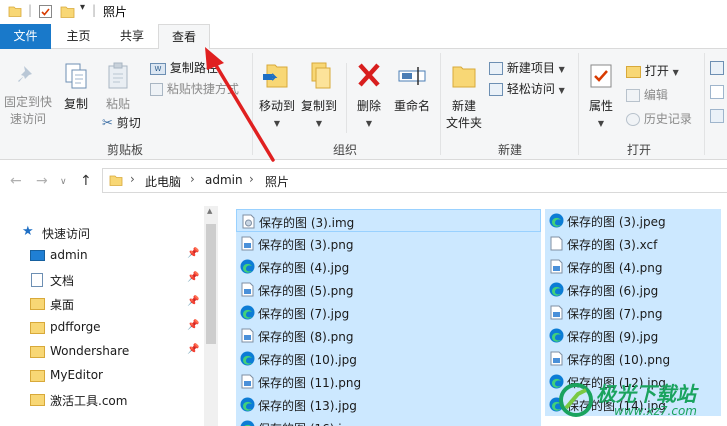 The height and width of the screenshot is (426, 727). I want to click on tab-home: 主页, so click(78, 36).